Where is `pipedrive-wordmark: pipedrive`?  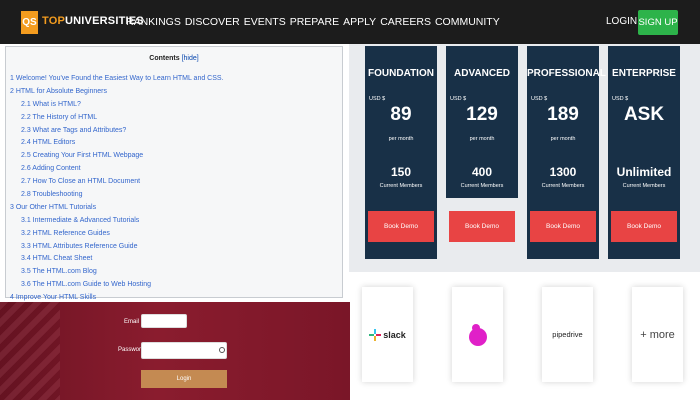 pipedrive-wordmark: pipedrive is located at coordinates (567, 334).